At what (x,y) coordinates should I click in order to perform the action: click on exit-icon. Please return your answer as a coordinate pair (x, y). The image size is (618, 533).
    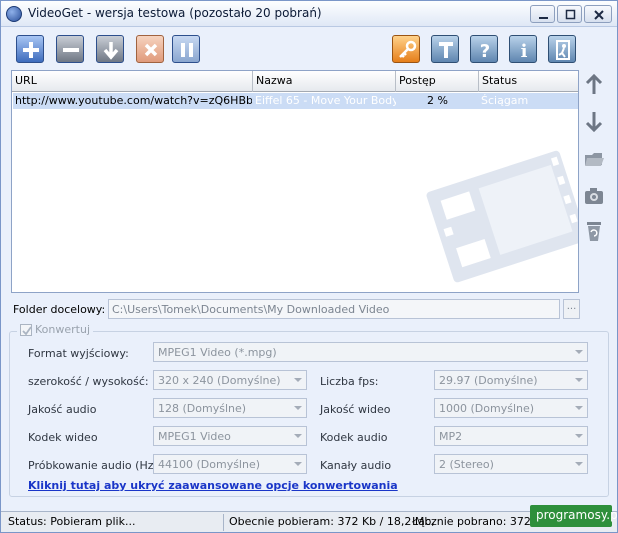
    Looking at the image, I should click on (563, 50).